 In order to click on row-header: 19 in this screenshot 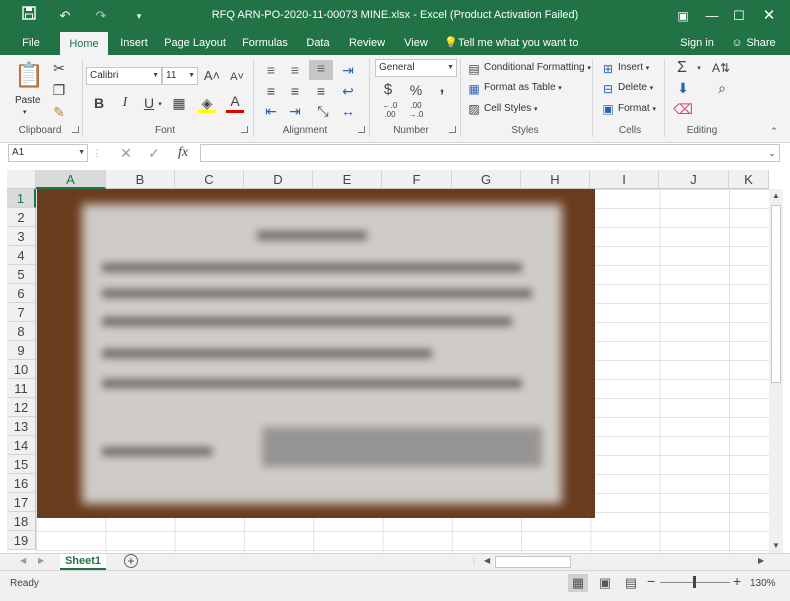, I will do `click(21, 540)`.